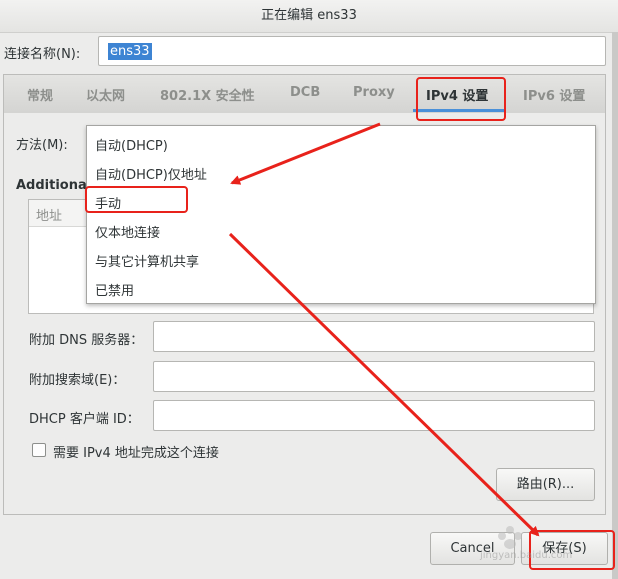  What do you see at coordinates (526, 555) in the screenshot?
I see `watermark-text: jingyan.baidu.com` at bounding box center [526, 555].